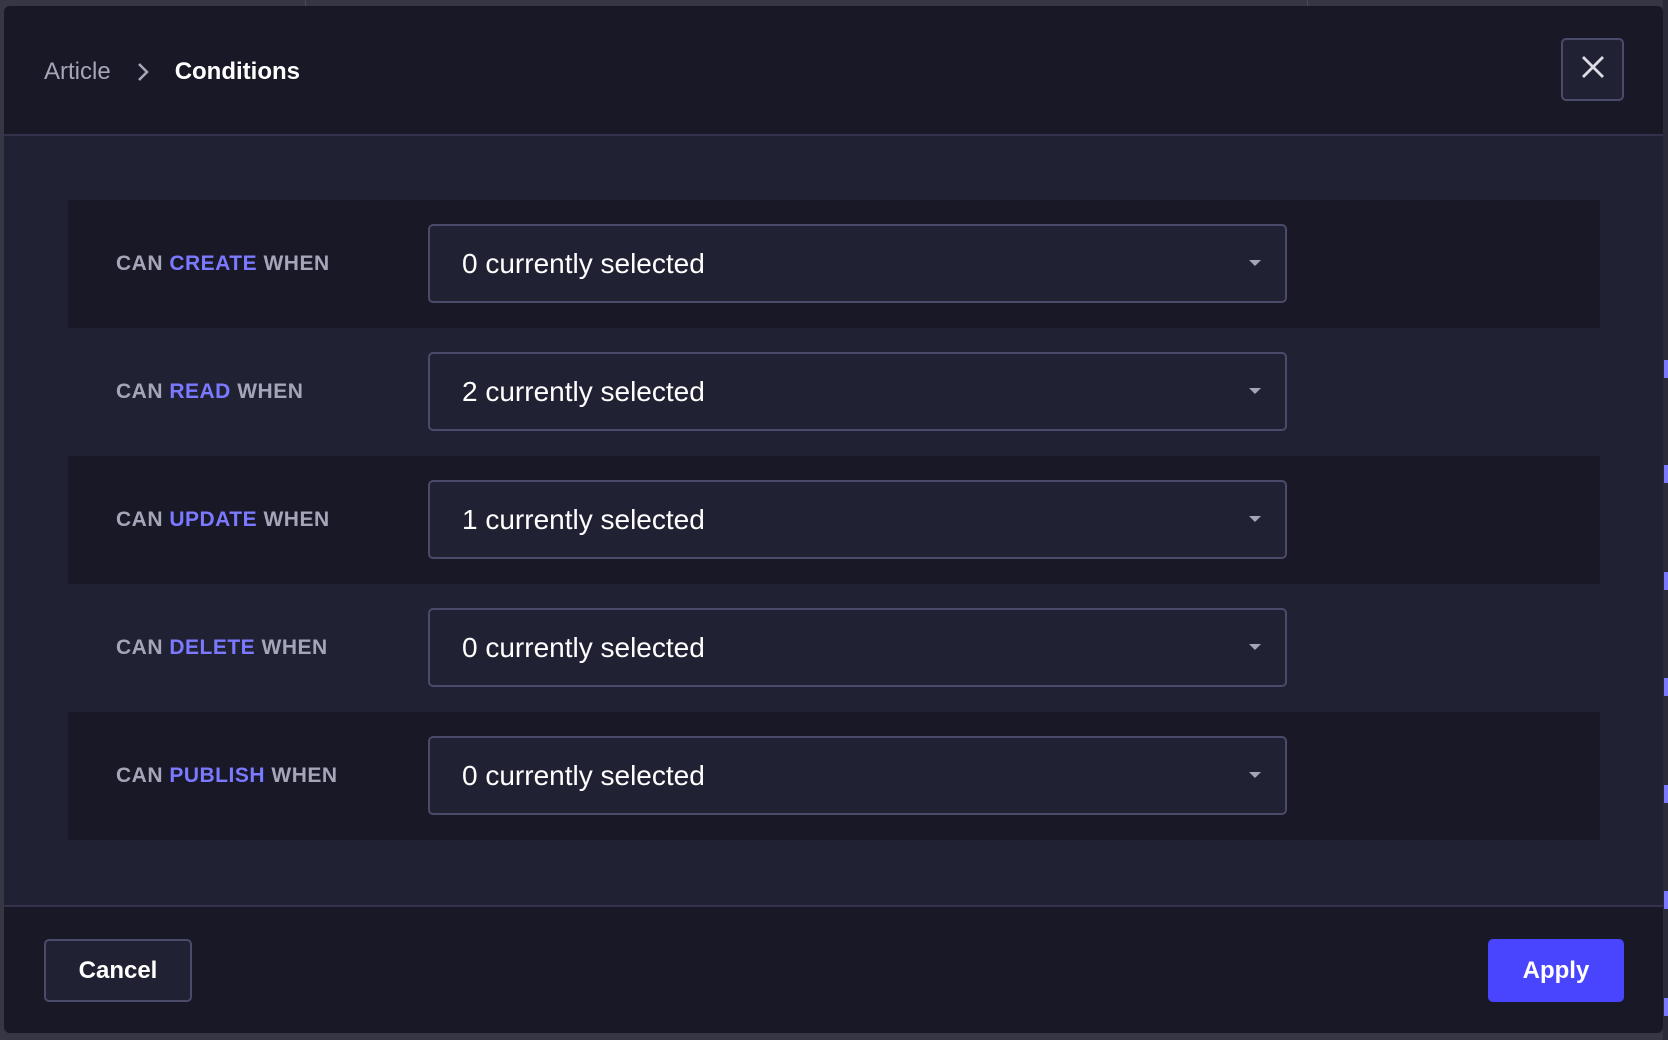 Image resolution: width=1668 pixels, height=1040 pixels. I want to click on condition-label: CAN UPDATE WHEN, so click(223, 519).